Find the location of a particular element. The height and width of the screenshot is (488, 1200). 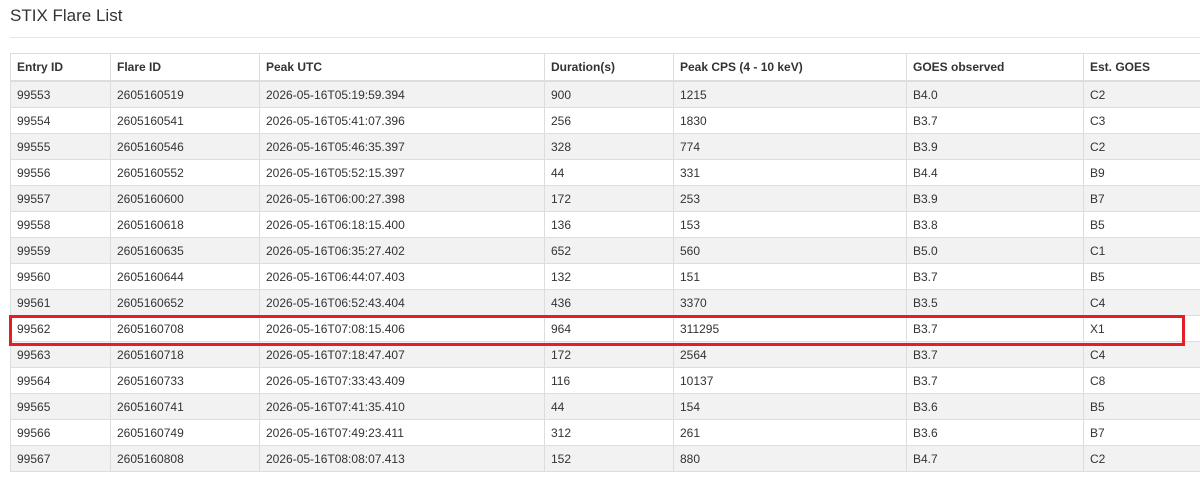

cell-duration: 44 is located at coordinates (609, 172).